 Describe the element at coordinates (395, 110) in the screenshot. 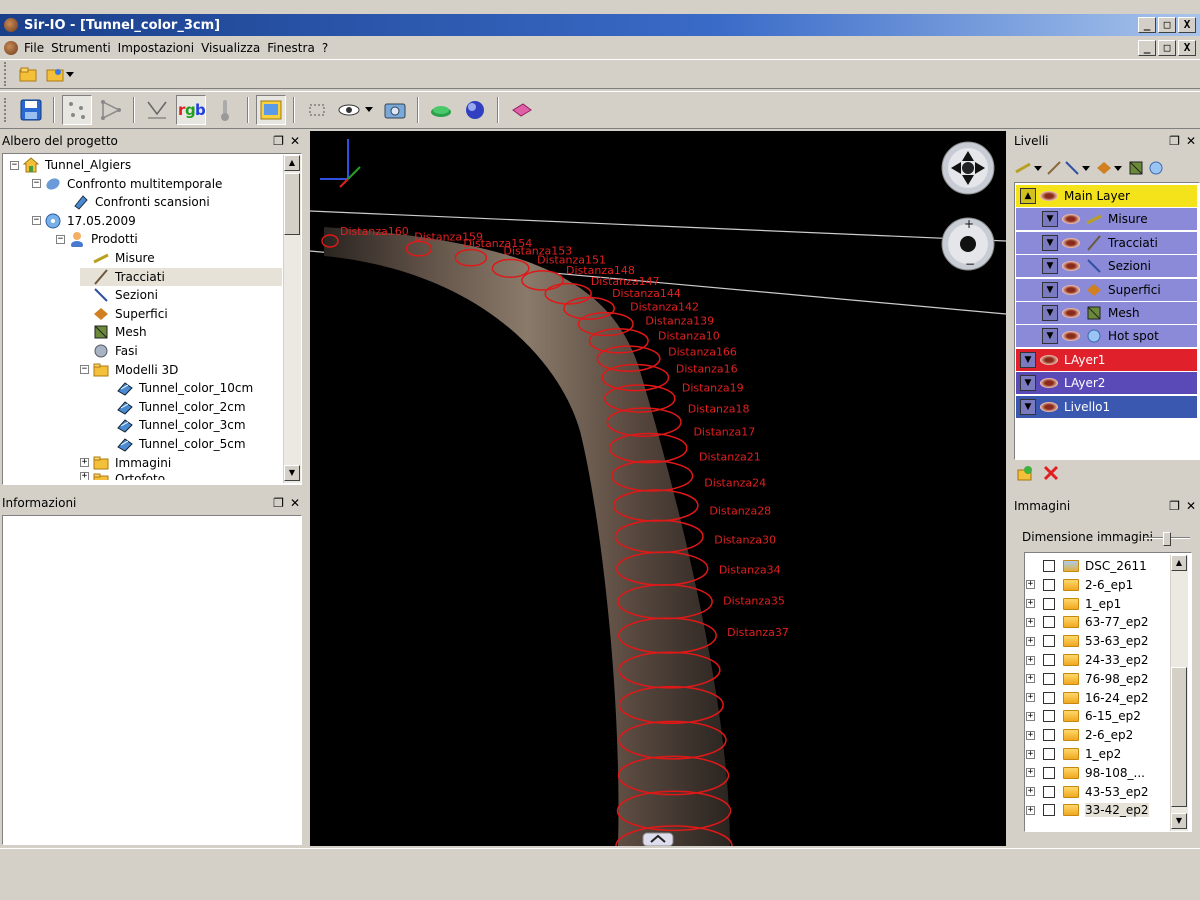

I see `camera-icon` at that location.